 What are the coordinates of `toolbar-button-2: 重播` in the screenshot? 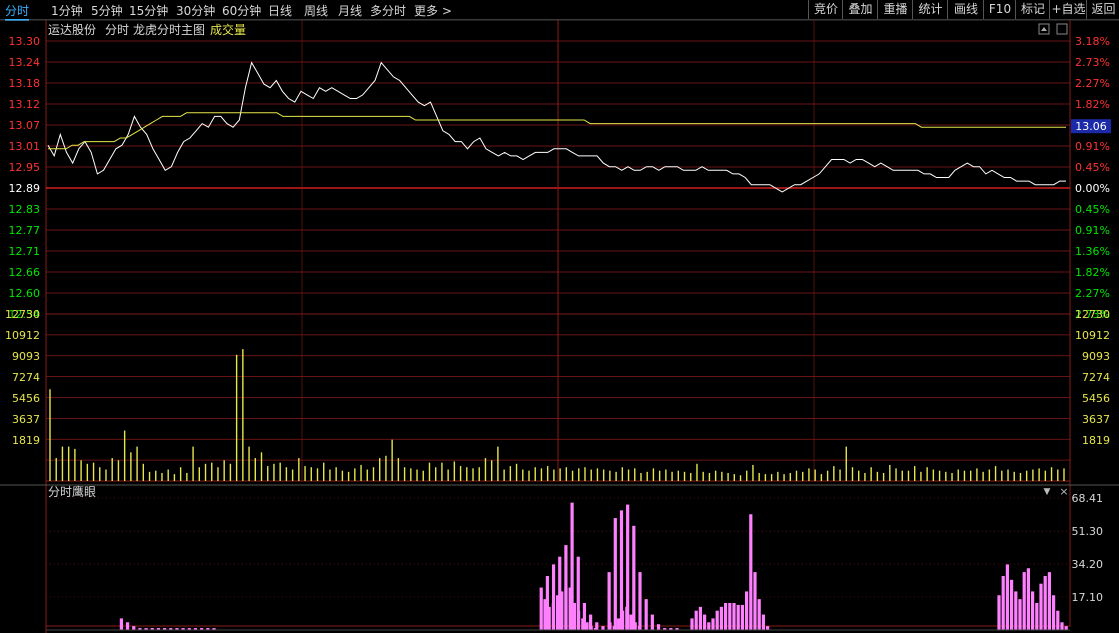 It's located at (895, 9).